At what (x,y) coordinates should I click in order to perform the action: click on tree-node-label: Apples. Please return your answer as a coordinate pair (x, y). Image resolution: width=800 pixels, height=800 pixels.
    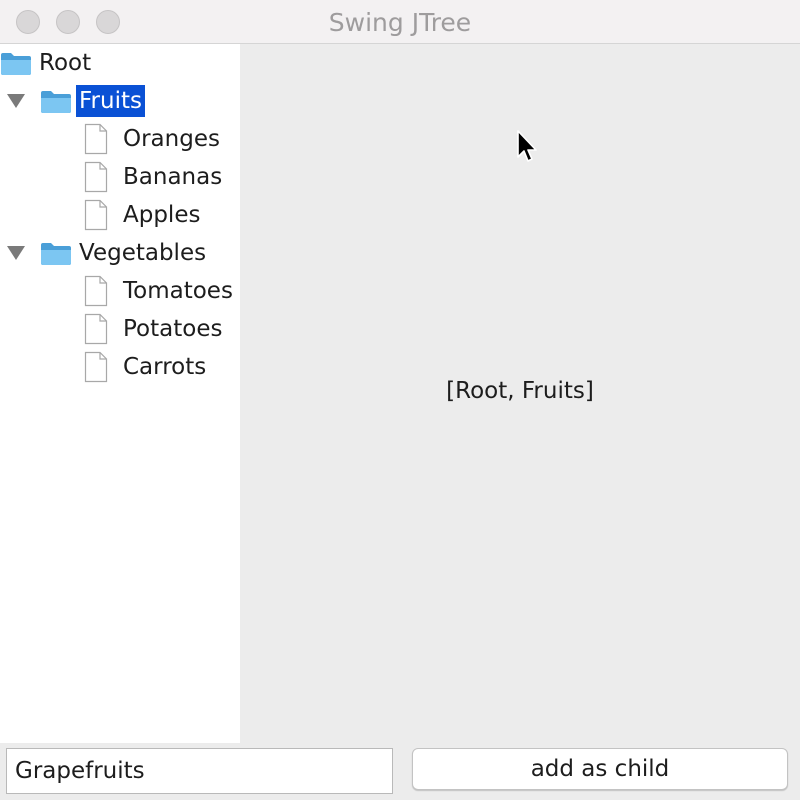
    Looking at the image, I should click on (162, 215).